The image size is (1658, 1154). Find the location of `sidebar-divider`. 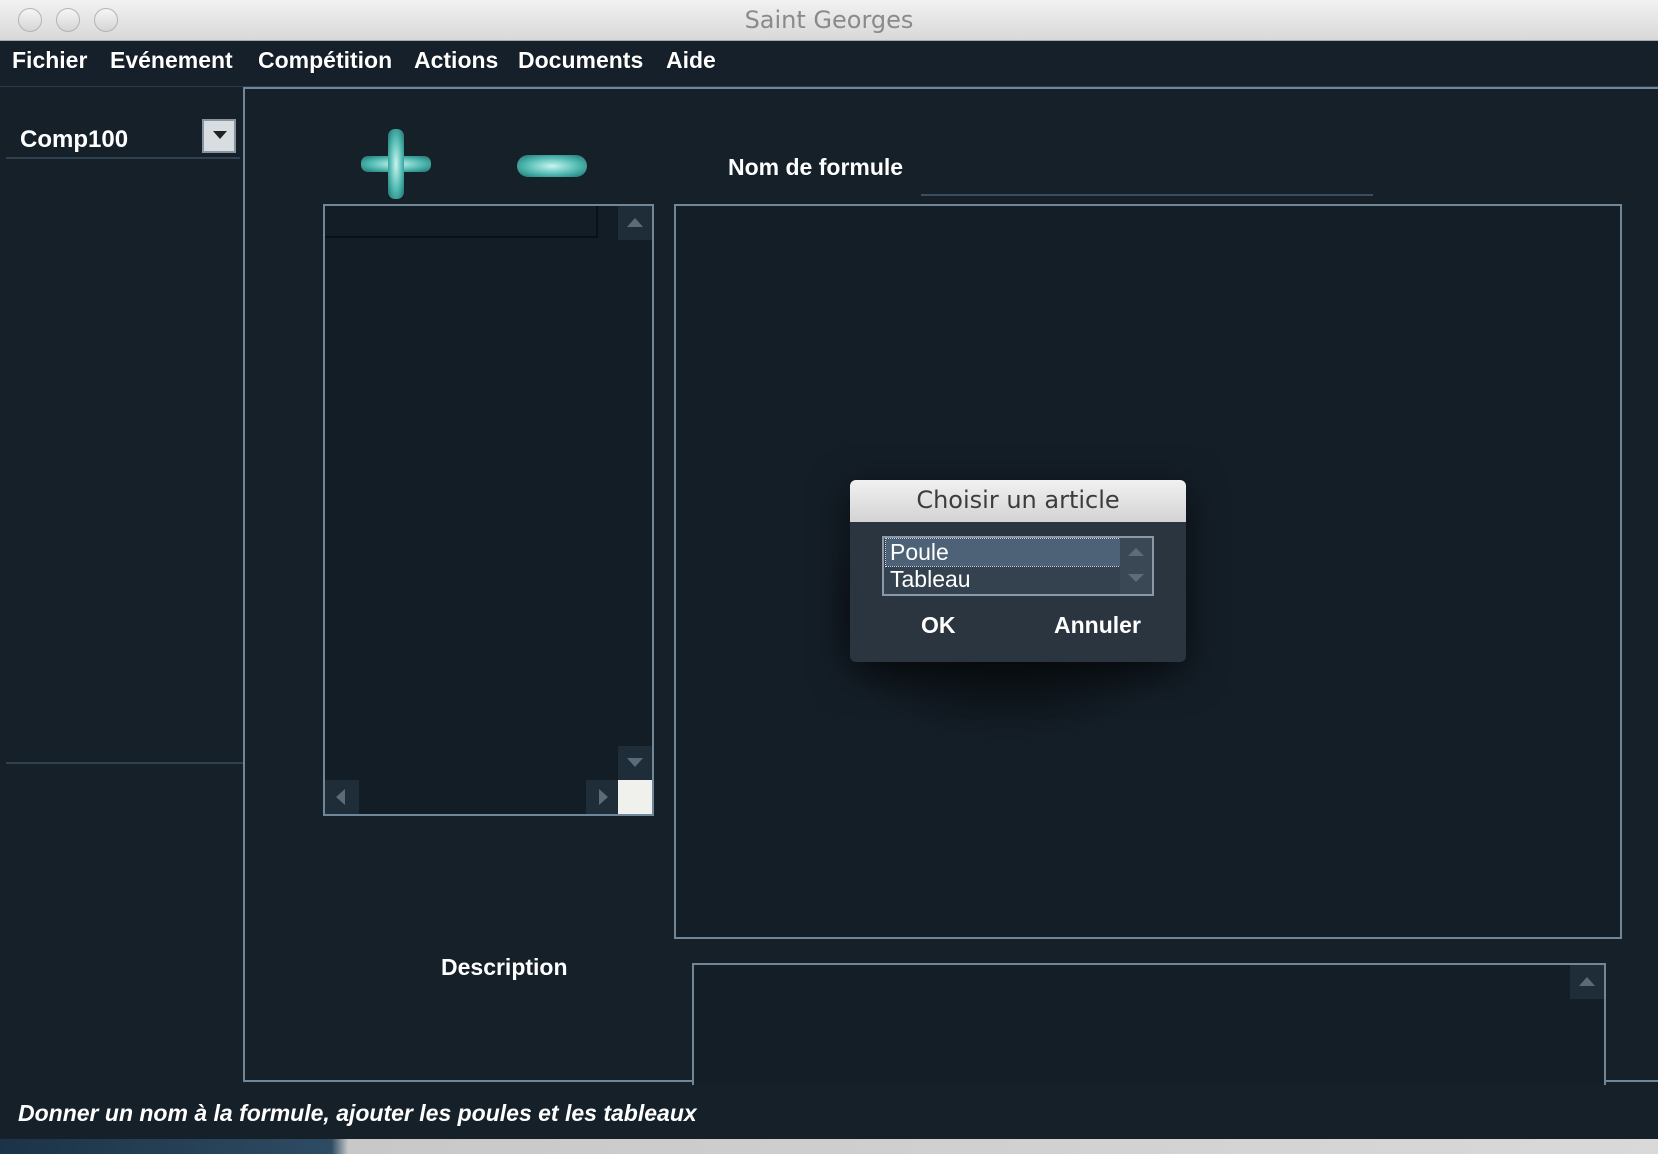

sidebar-divider is located at coordinates (124, 763).